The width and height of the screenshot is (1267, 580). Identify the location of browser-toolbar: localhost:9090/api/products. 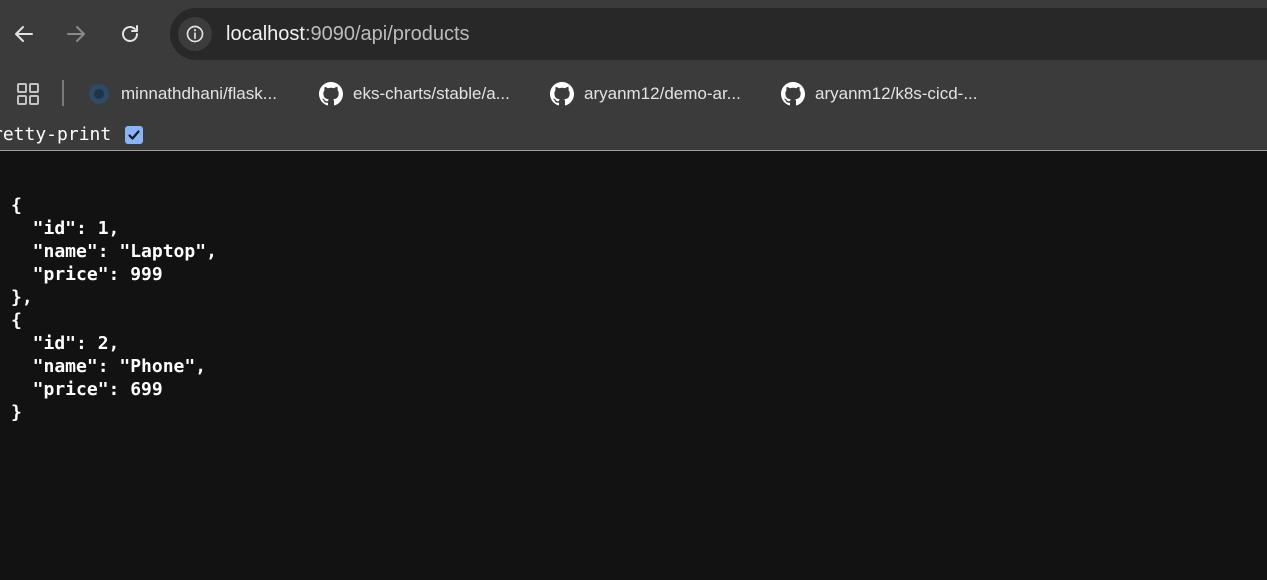
(633, 34).